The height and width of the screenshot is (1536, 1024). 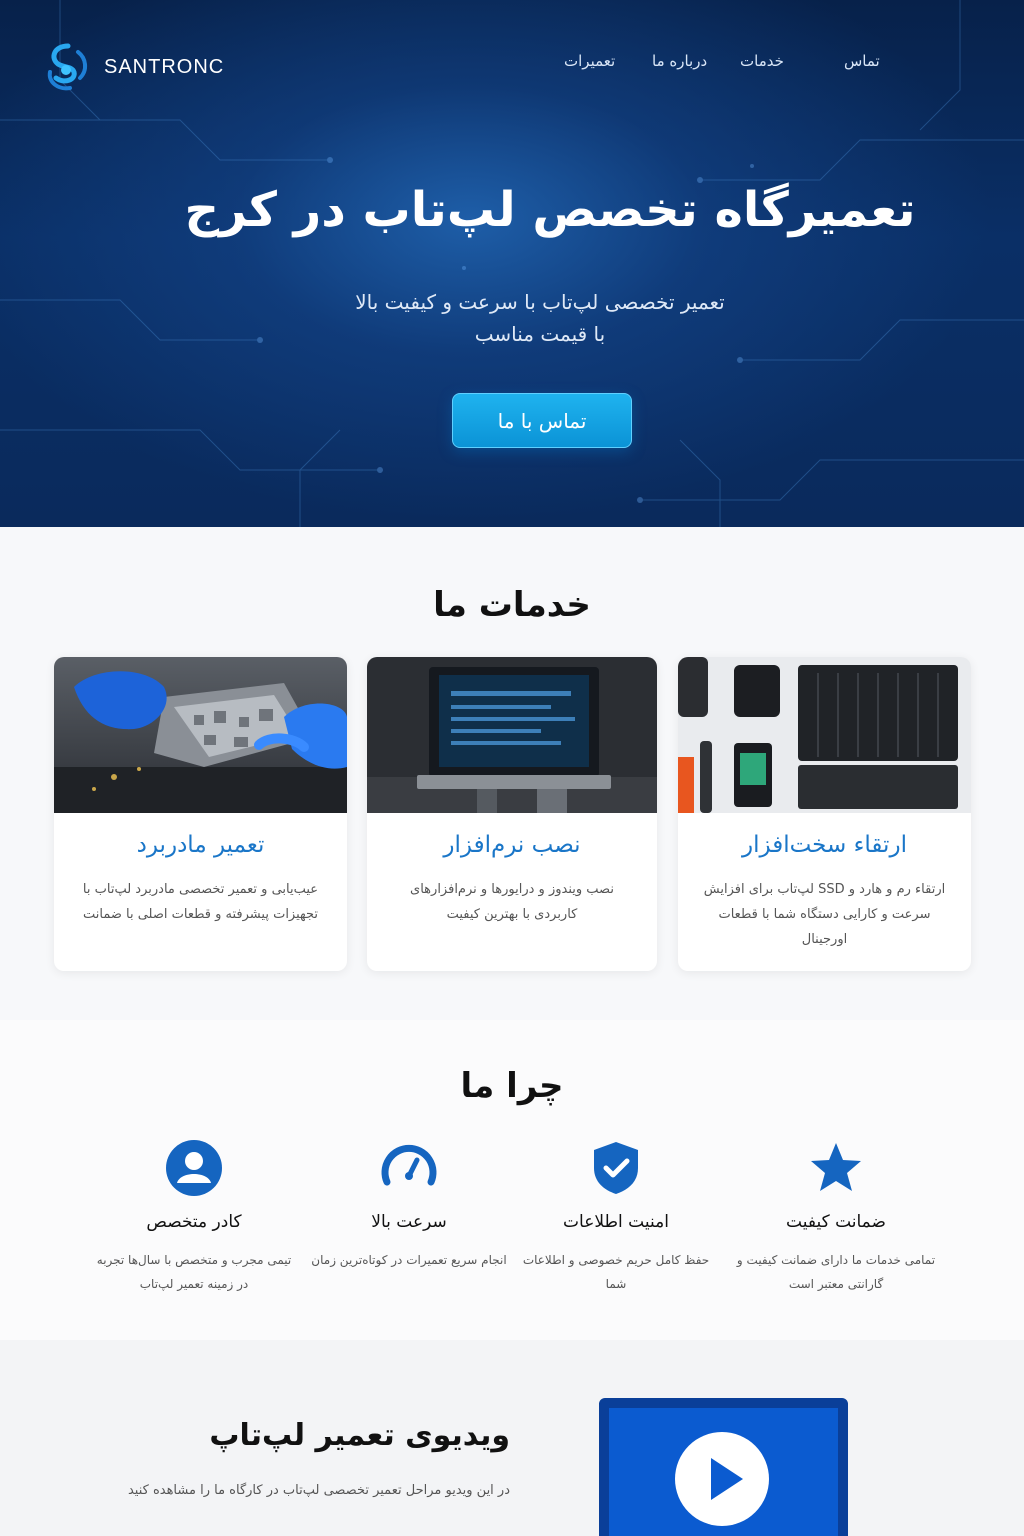 What do you see at coordinates (67, 67) in the screenshot?
I see `logo-icon` at bounding box center [67, 67].